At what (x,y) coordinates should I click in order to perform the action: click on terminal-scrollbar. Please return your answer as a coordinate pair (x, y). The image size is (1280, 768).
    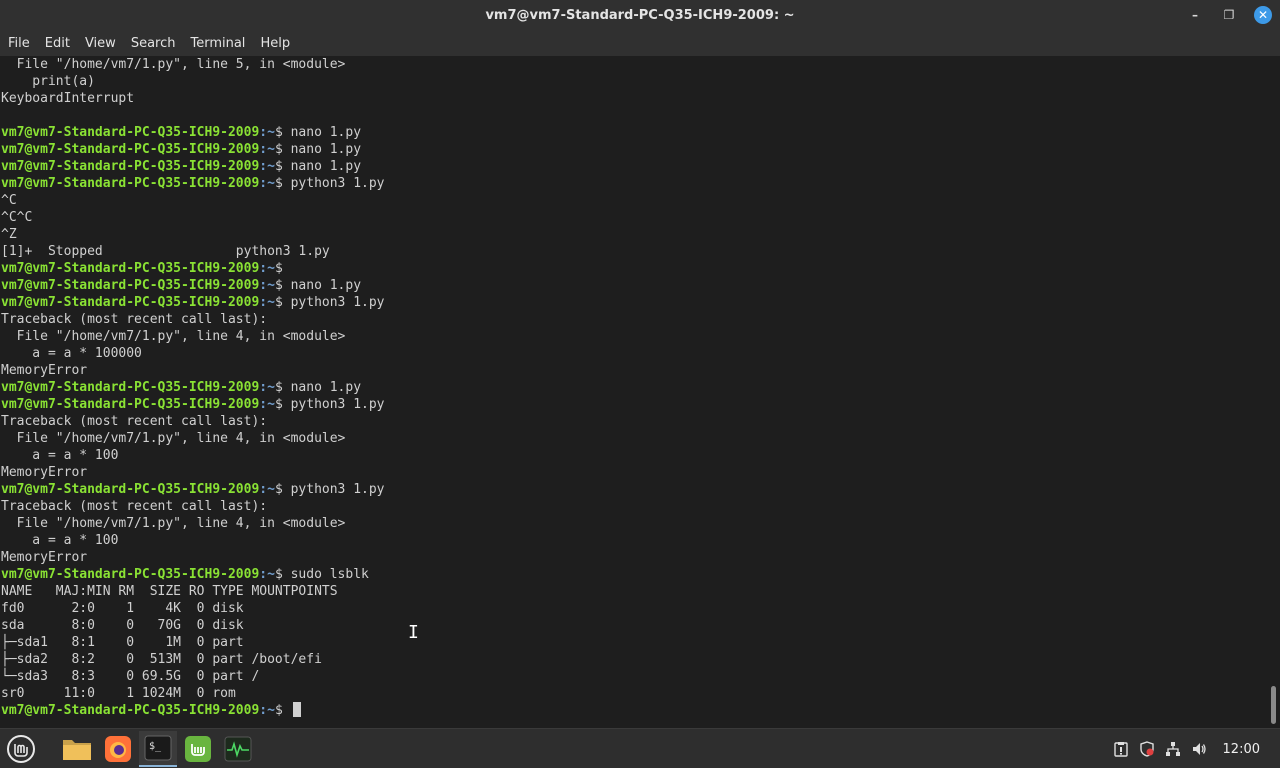
    Looking at the image, I should click on (1273, 705).